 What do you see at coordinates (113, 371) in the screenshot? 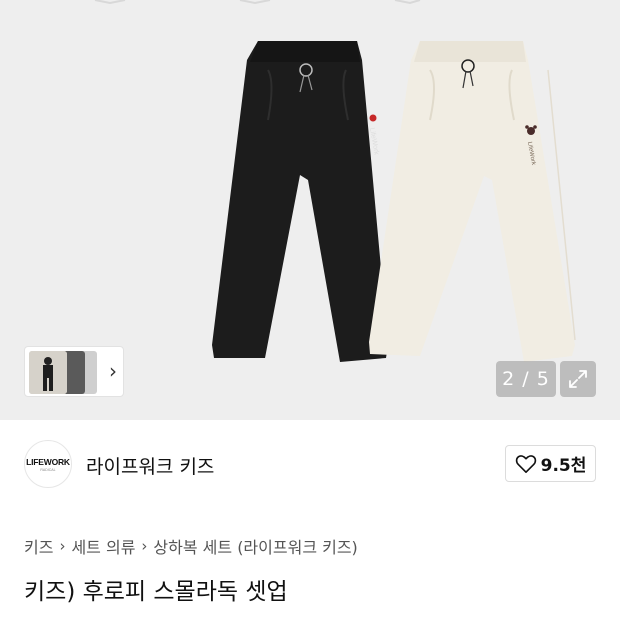
I see `thumbnail-next-icon: ›` at bounding box center [113, 371].